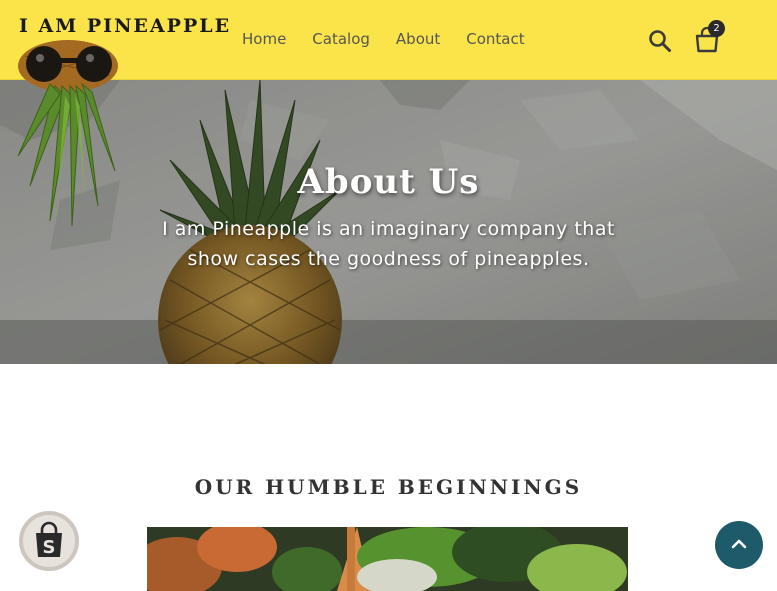 This screenshot has height=591, width=777. Describe the element at coordinates (49, 547) in the screenshot. I see `svg-text: S` at that location.